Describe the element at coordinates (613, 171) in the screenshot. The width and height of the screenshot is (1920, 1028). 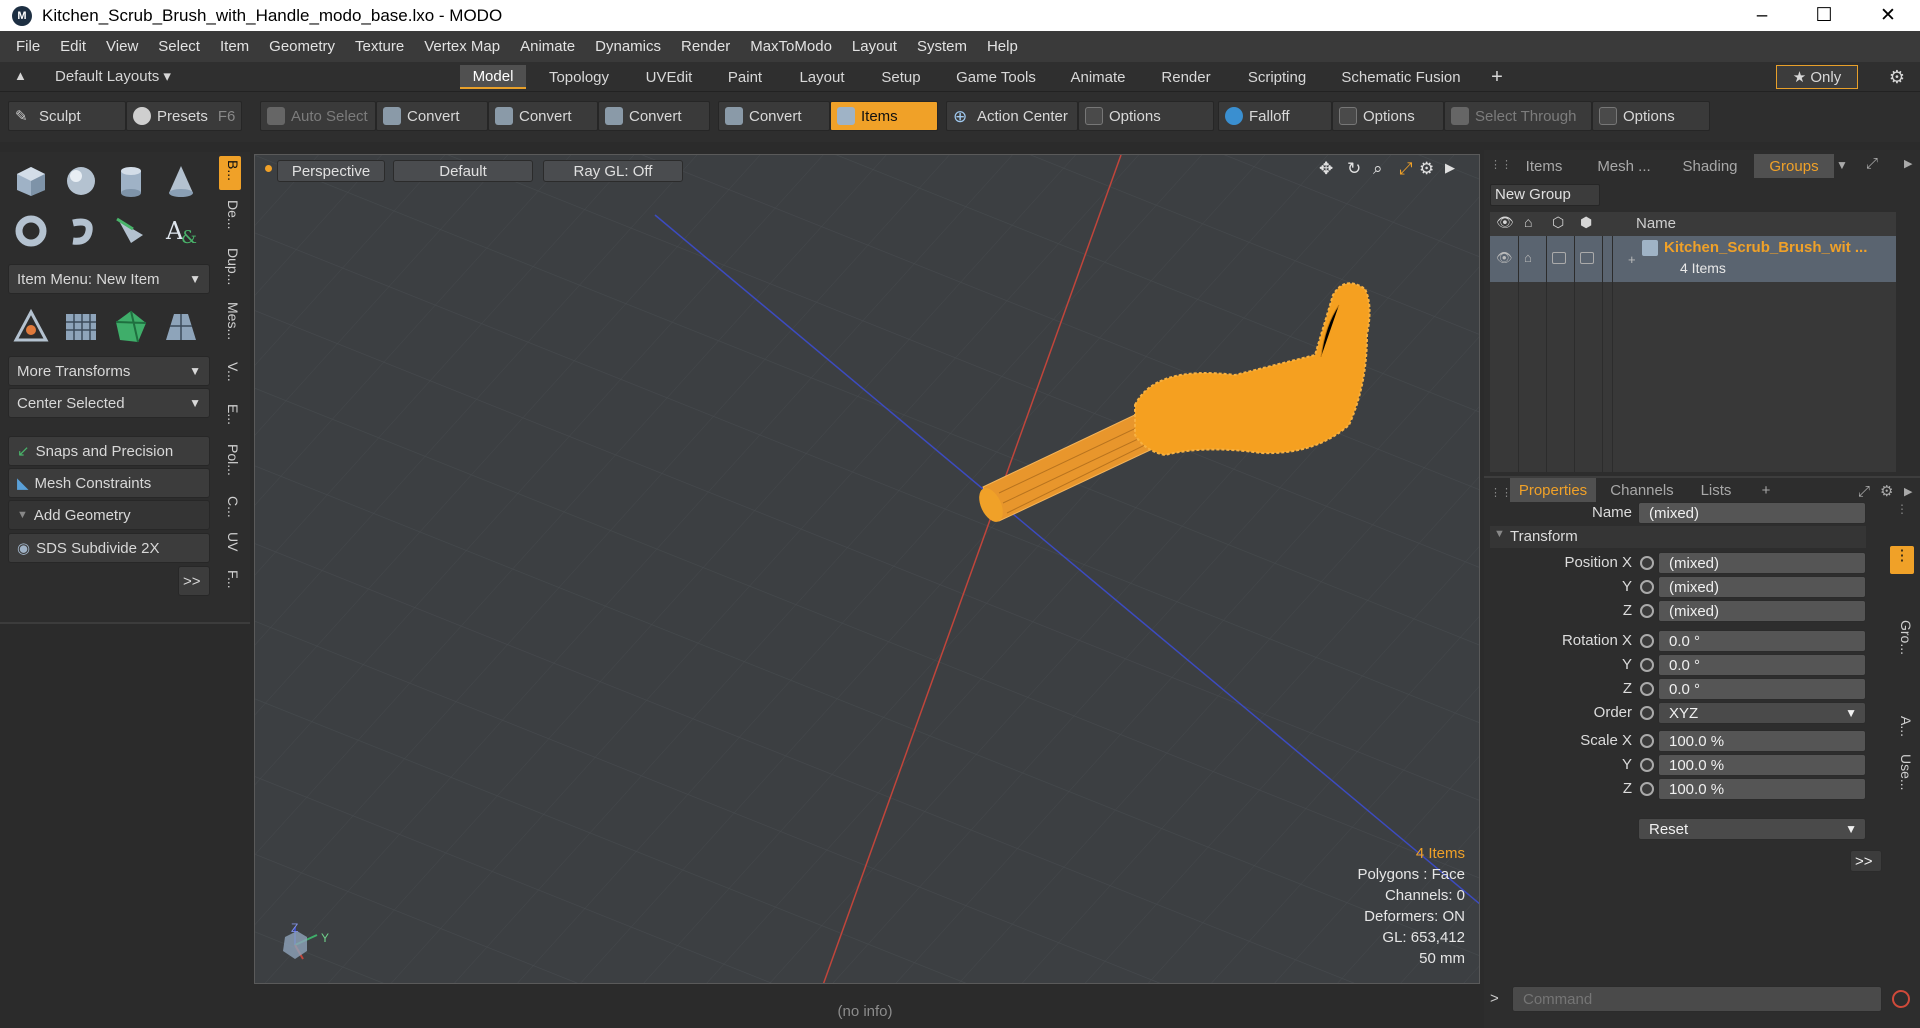
I see `raygl-toggle: Ray GL: Off` at that location.